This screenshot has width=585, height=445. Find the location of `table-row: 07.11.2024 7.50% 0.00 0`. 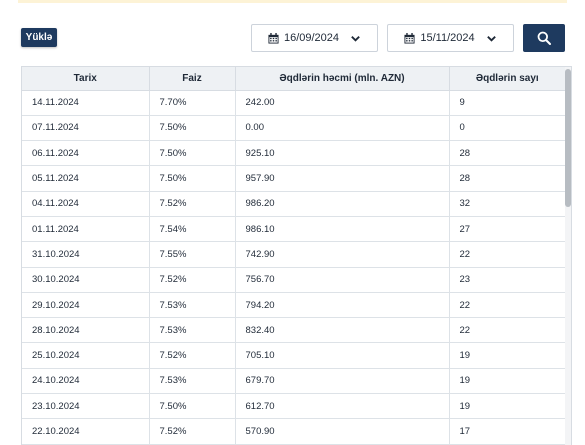

table-row: 07.11.2024 7.50% 0.00 0 is located at coordinates (293, 128).